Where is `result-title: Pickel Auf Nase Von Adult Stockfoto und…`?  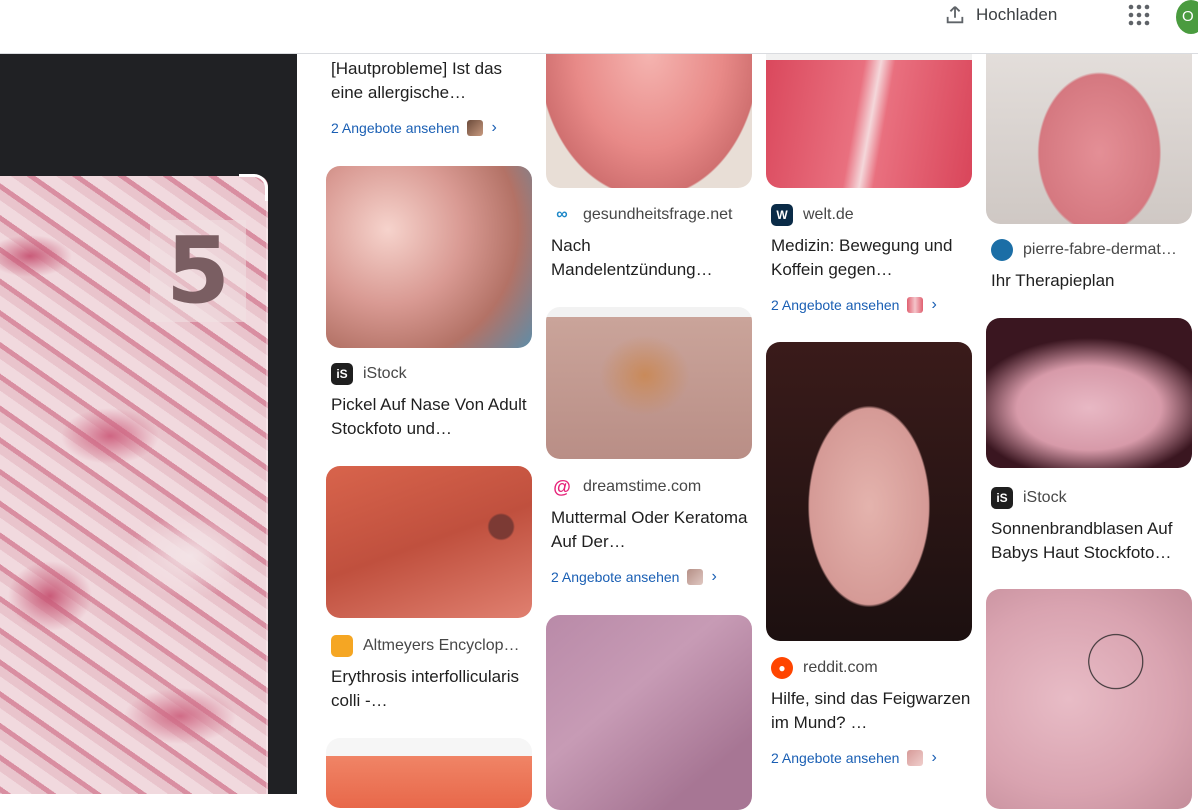
result-title: Pickel Auf Nase Von Adult Stockfoto und… is located at coordinates (431, 417).